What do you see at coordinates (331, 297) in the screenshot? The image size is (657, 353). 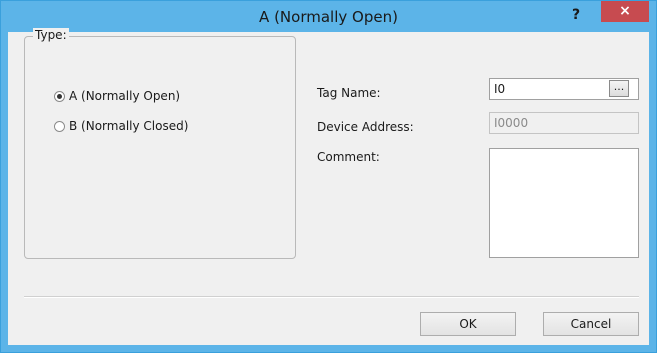 I see `footer-separator` at bounding box center [331, 297].